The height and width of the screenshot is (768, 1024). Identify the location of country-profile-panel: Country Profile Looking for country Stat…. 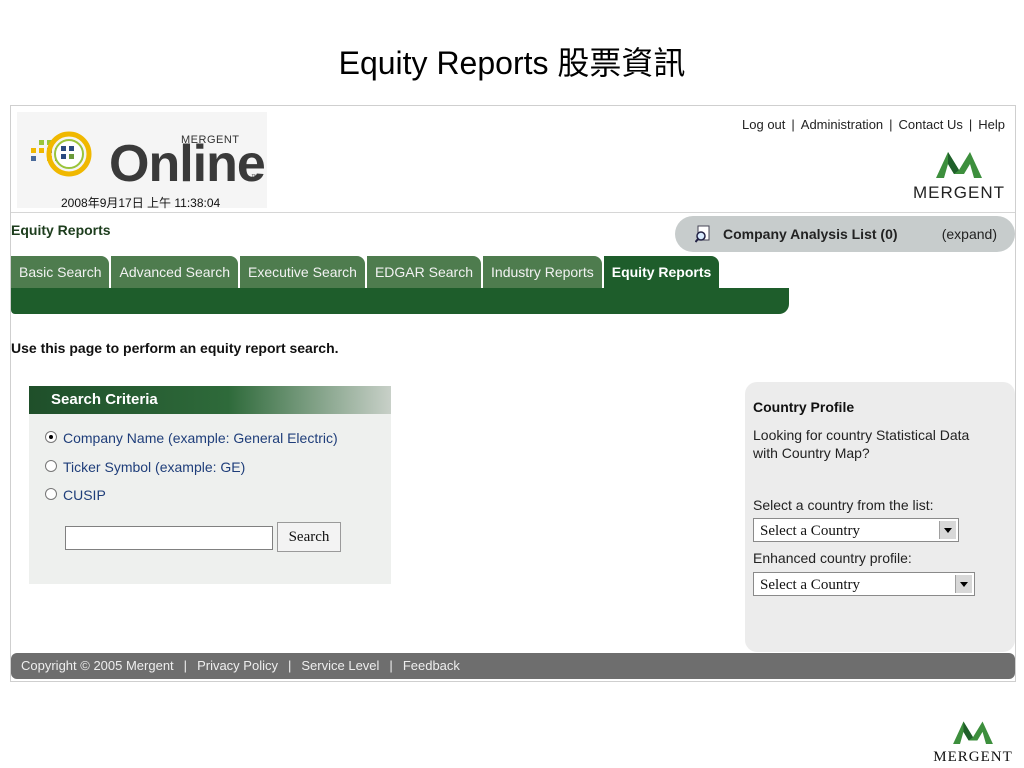
(880, 517).